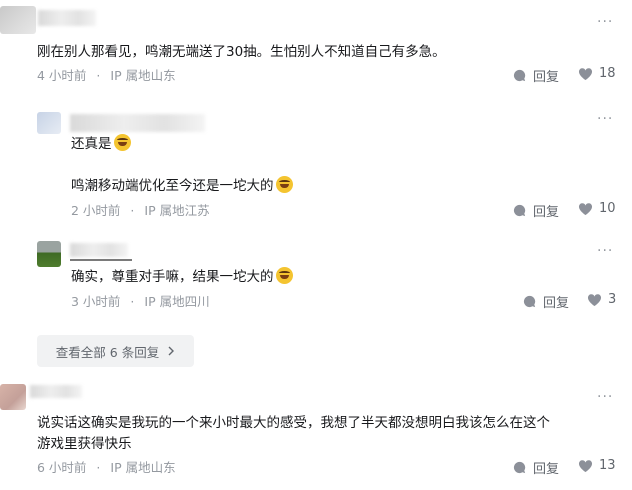  Describe the element at coordinates (177, 301) in the screenshot. I see `reply-ip: IP 属地四川` at that location.